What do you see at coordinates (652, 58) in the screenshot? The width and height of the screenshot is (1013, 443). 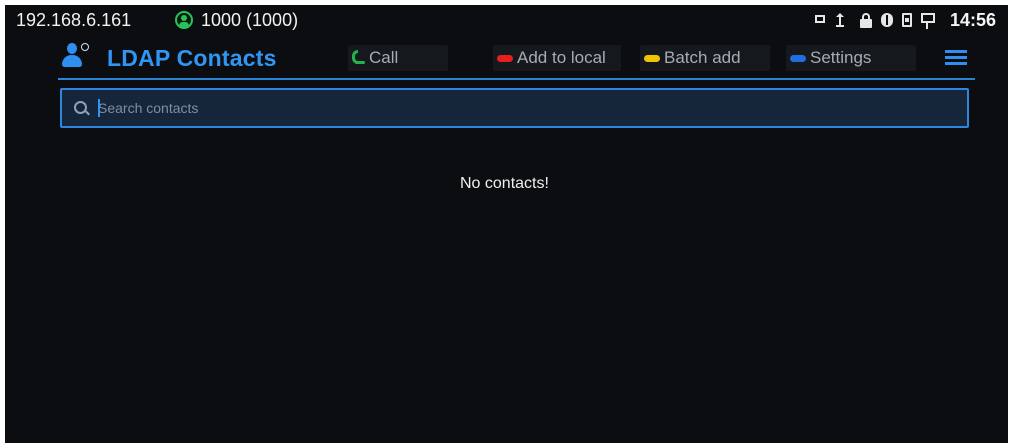 I see `yellow-key-icon` at bounding box center [652, 58].